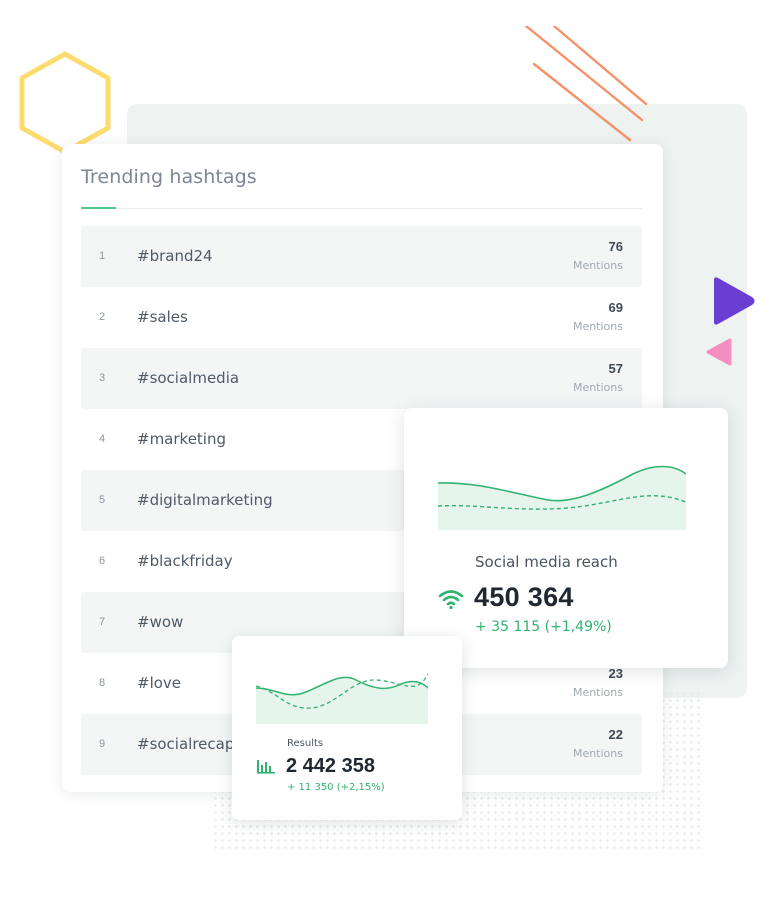  What do you see at coordinates (451, 600) in the screenshot?
I see `wifi-signal-icon` at bounding box center [451, 600].